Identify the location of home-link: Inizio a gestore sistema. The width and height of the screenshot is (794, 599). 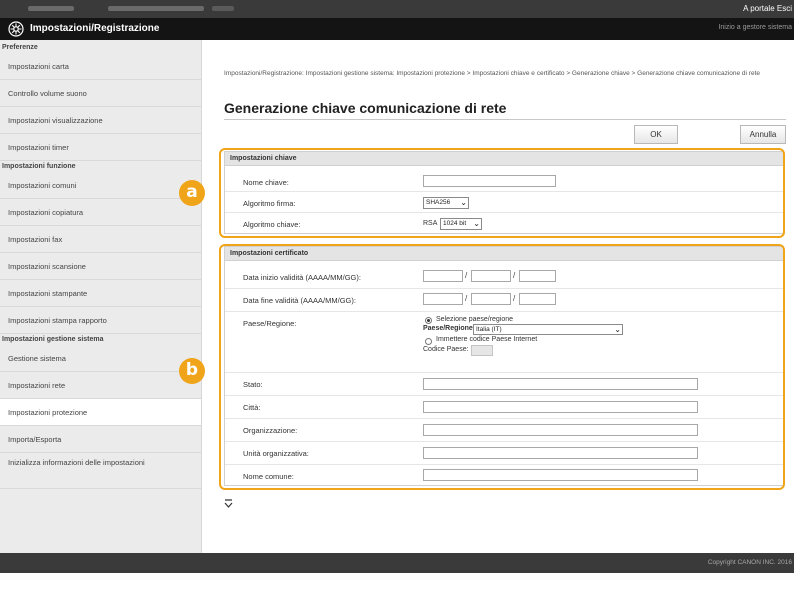
(755, 27).